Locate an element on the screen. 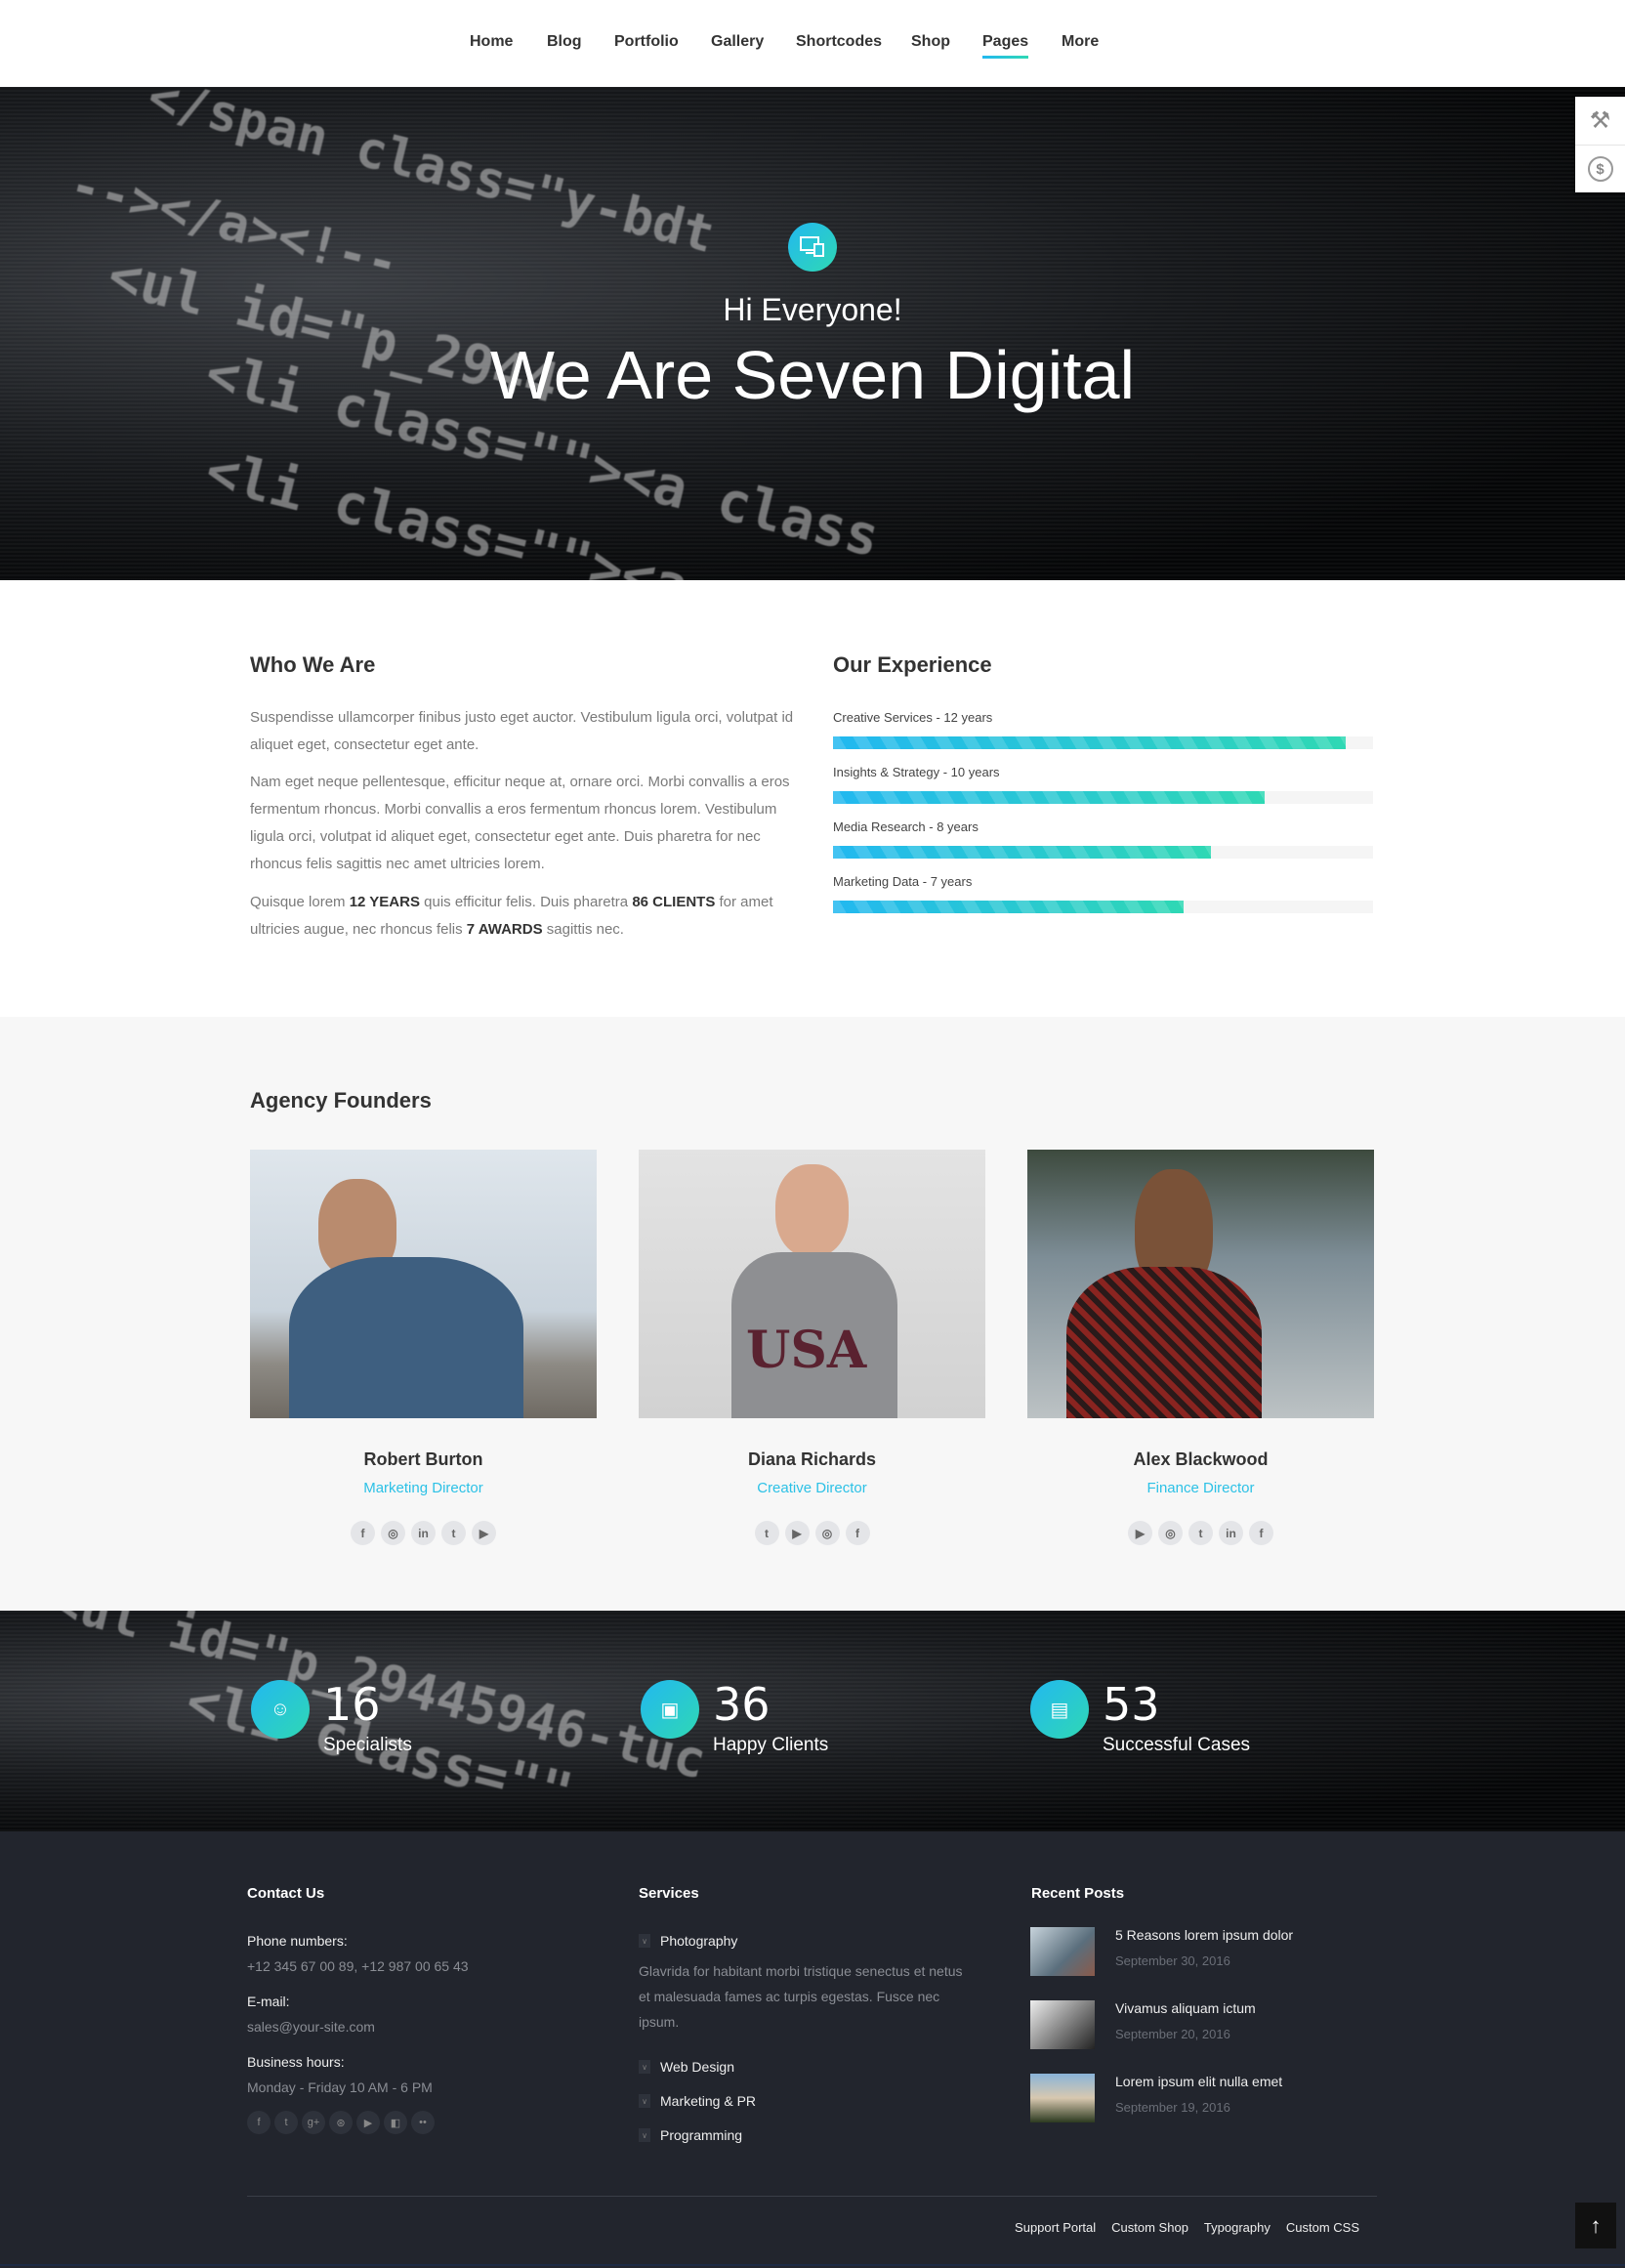 The width and height of the screenshot is (1625, 2268). founder-photo: USA is located at coordinates (812, 1284).